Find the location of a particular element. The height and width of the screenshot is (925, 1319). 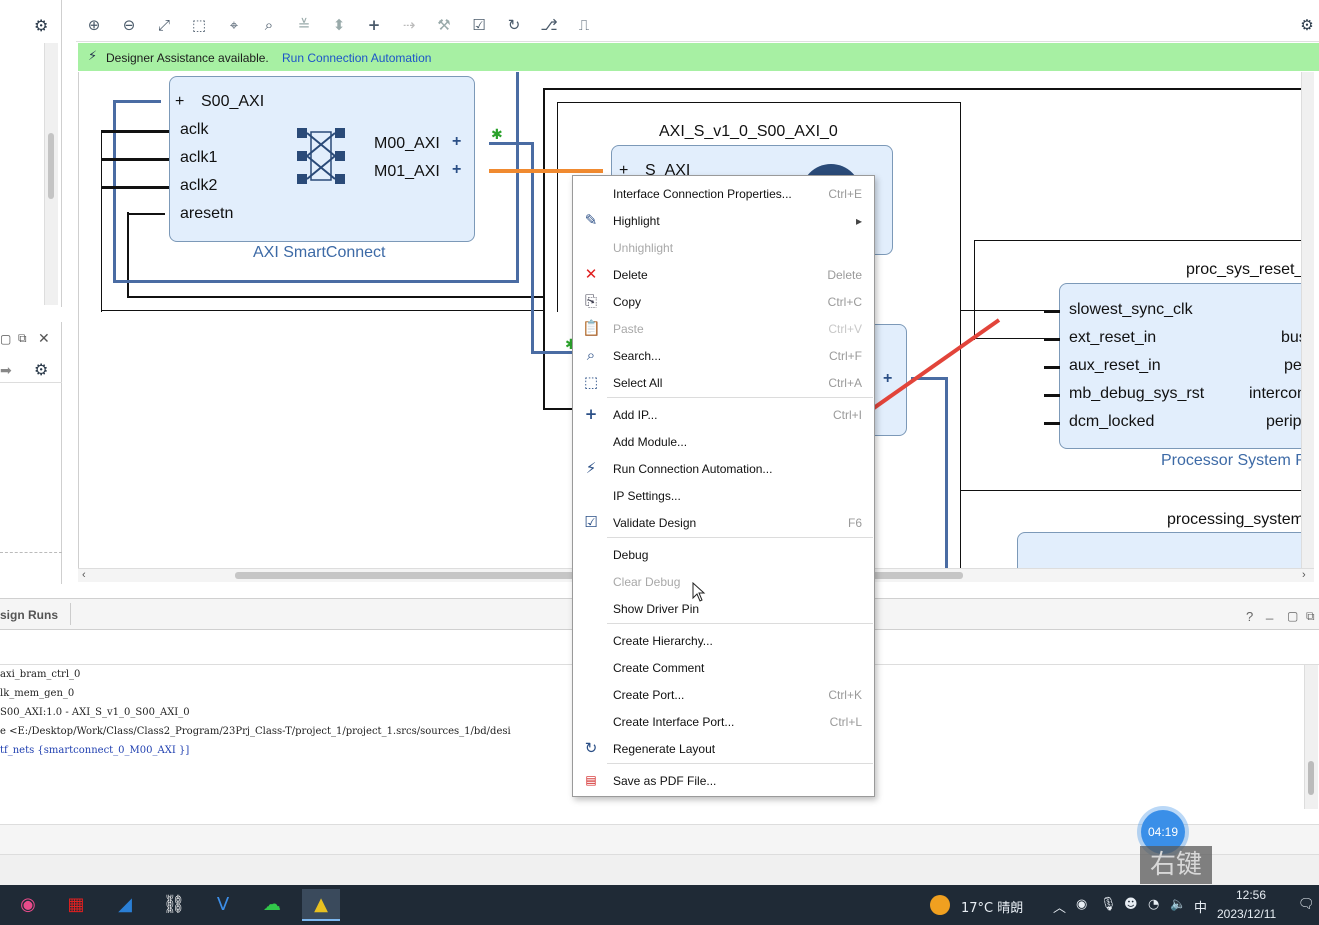

menu-item-regenerate-layout: ↻ Regenerate Layout is located at coordinates (723, 747).